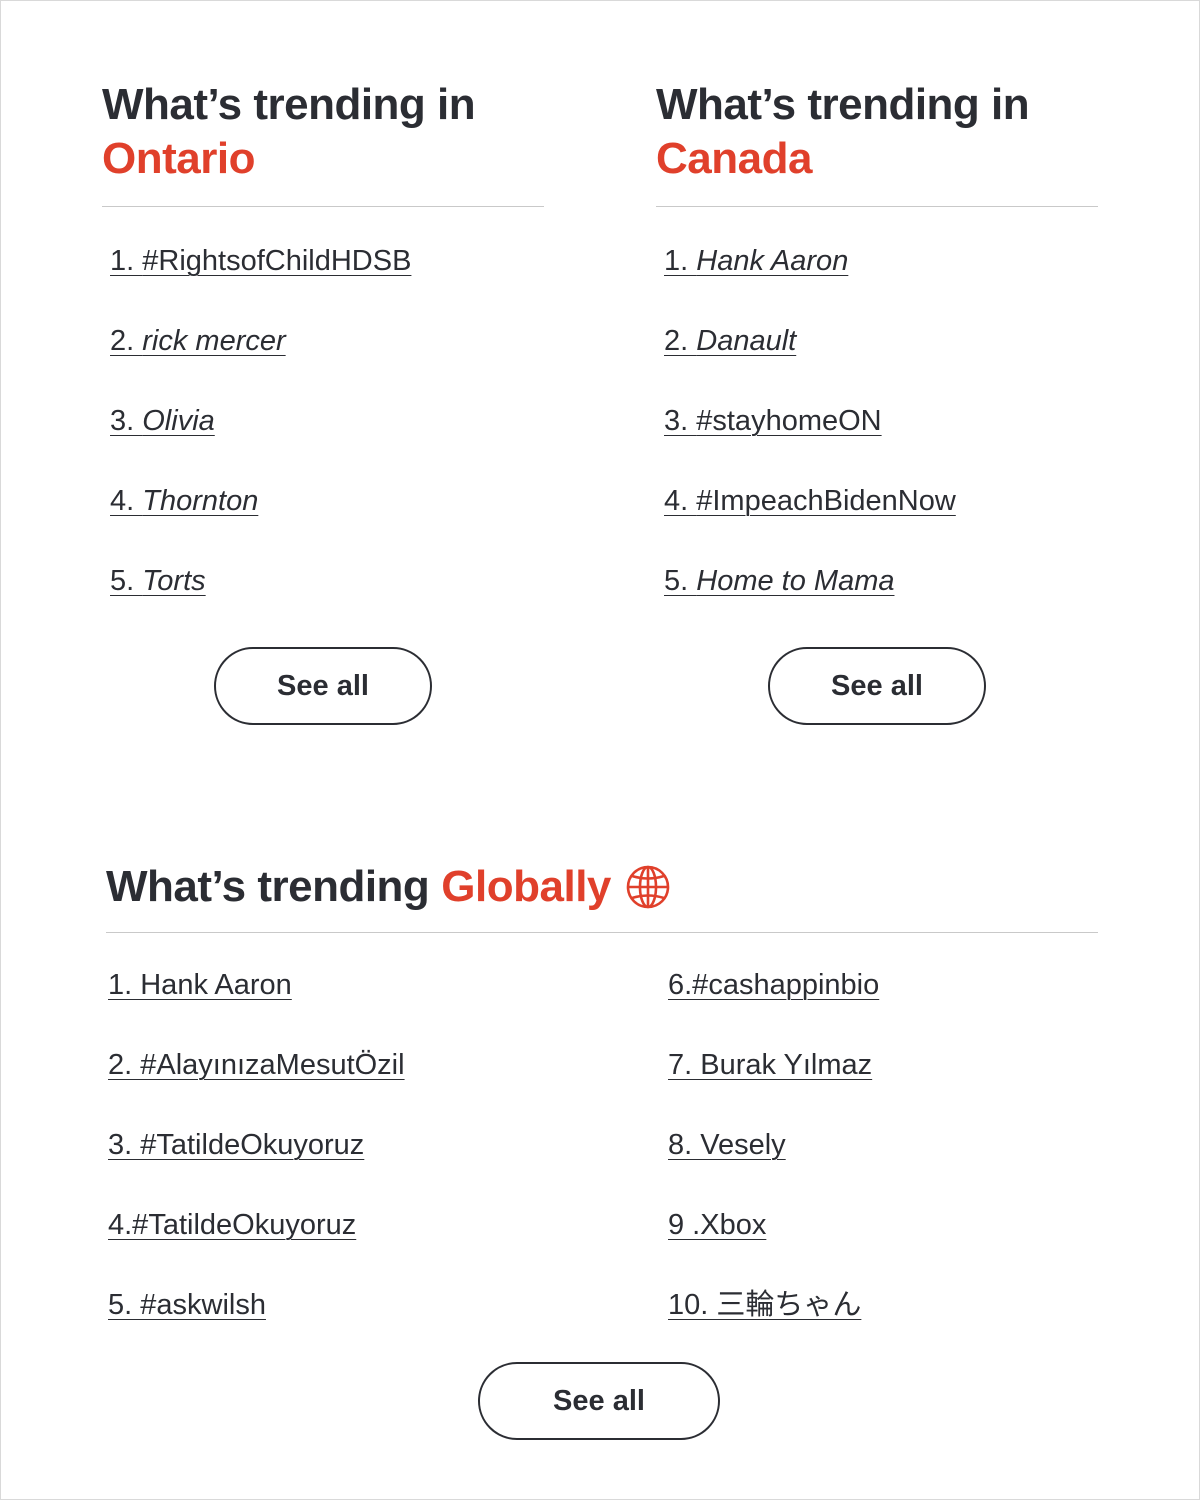 The width and height of the screenshot is (1200, 1500). I want to click on canada-trend-link-4: 4. #ImpeachBidenNow, so click(810, 501).